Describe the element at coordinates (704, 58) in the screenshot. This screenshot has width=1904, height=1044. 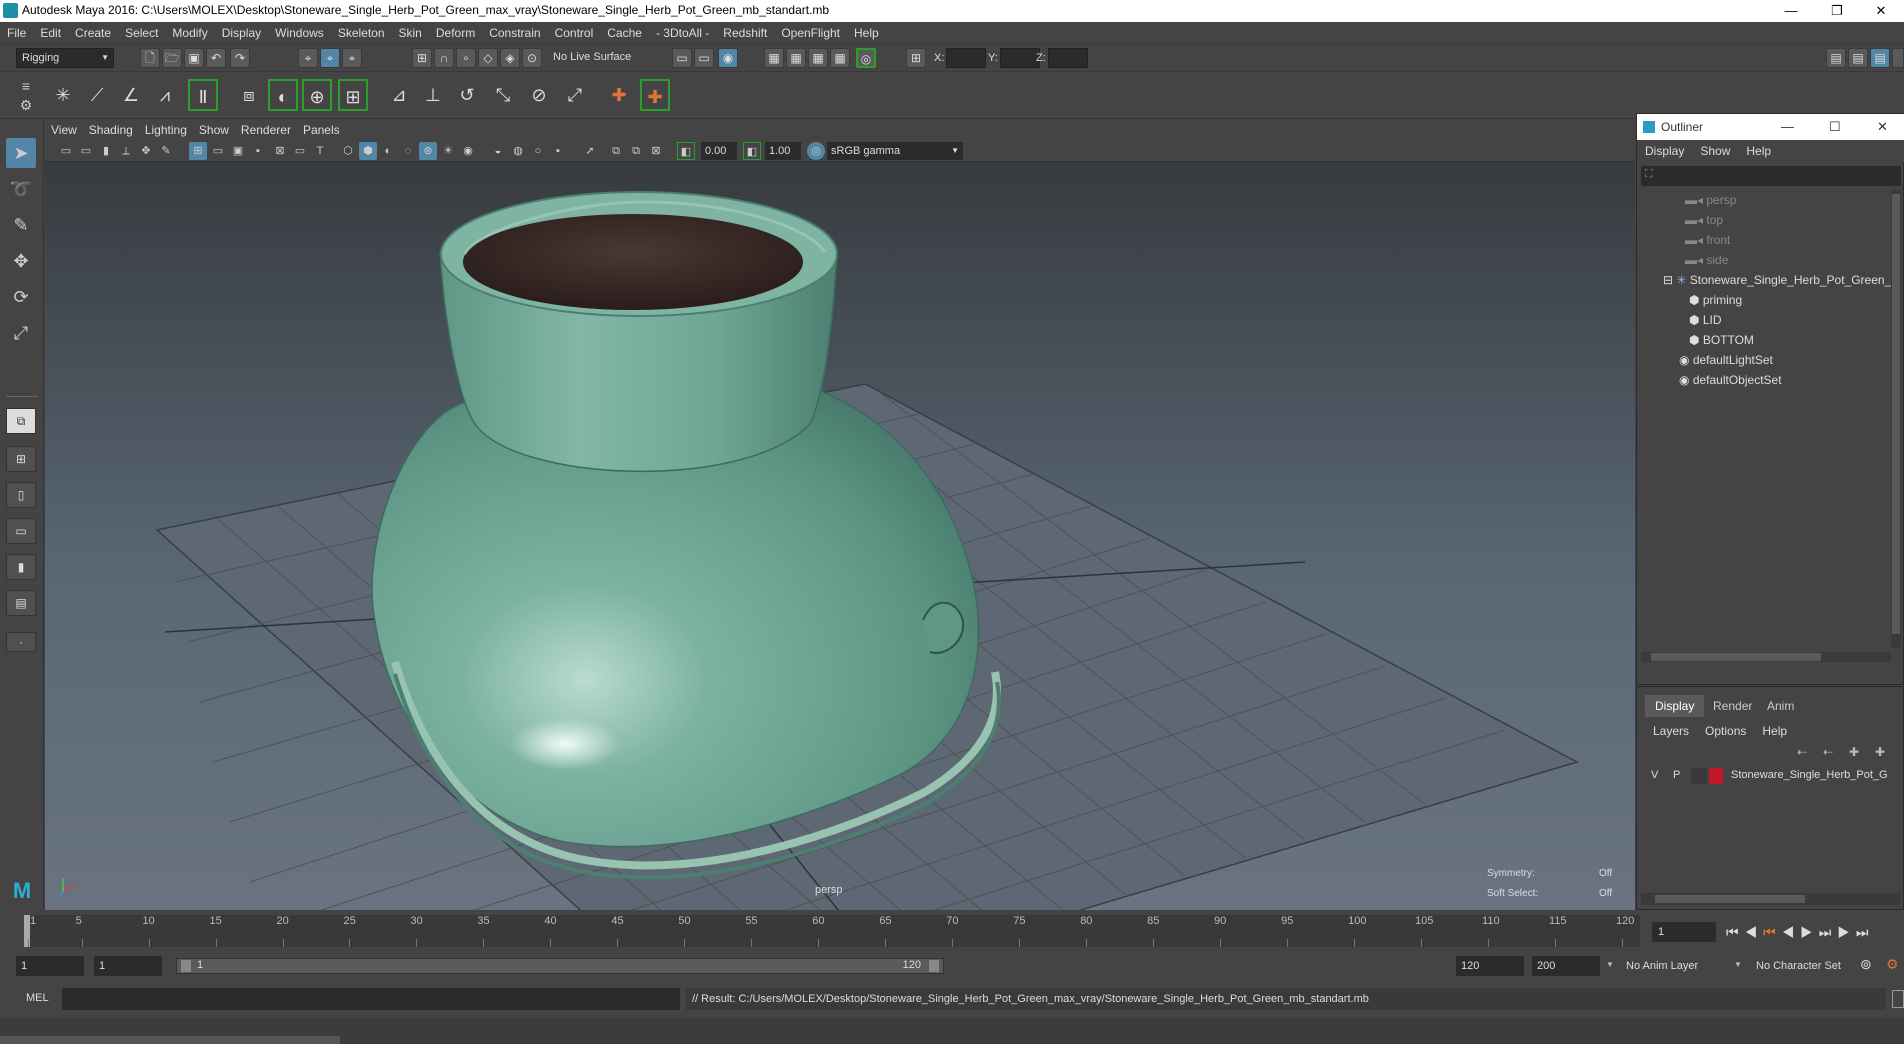
I see `construction-history-icon: ▭` at that location.